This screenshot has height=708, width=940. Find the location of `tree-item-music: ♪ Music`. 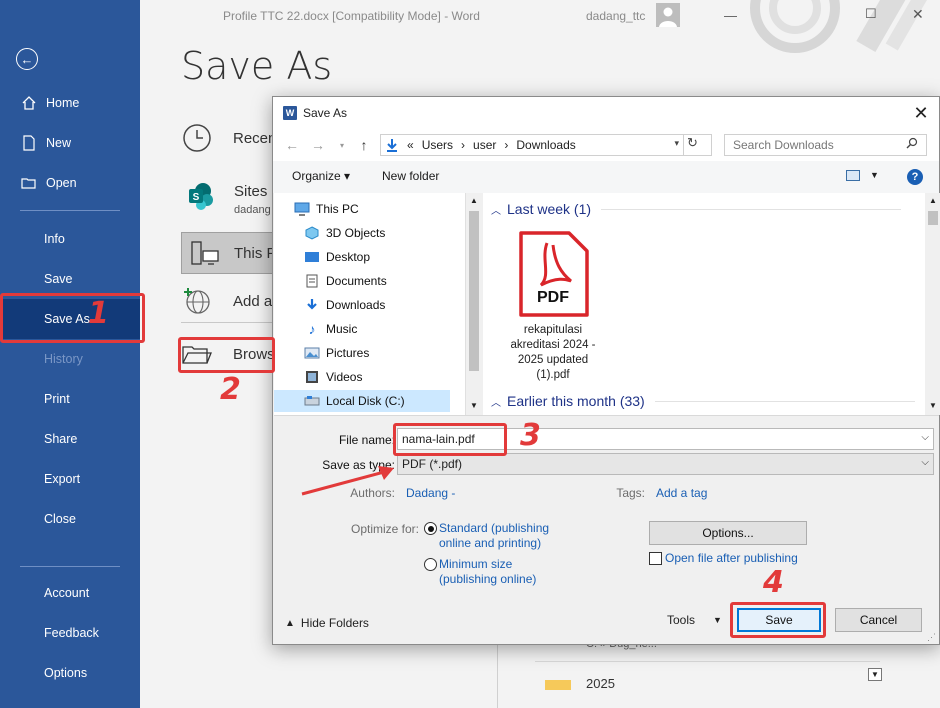

tree-item-music: ♪ Music is located at coordinates (331, 329).